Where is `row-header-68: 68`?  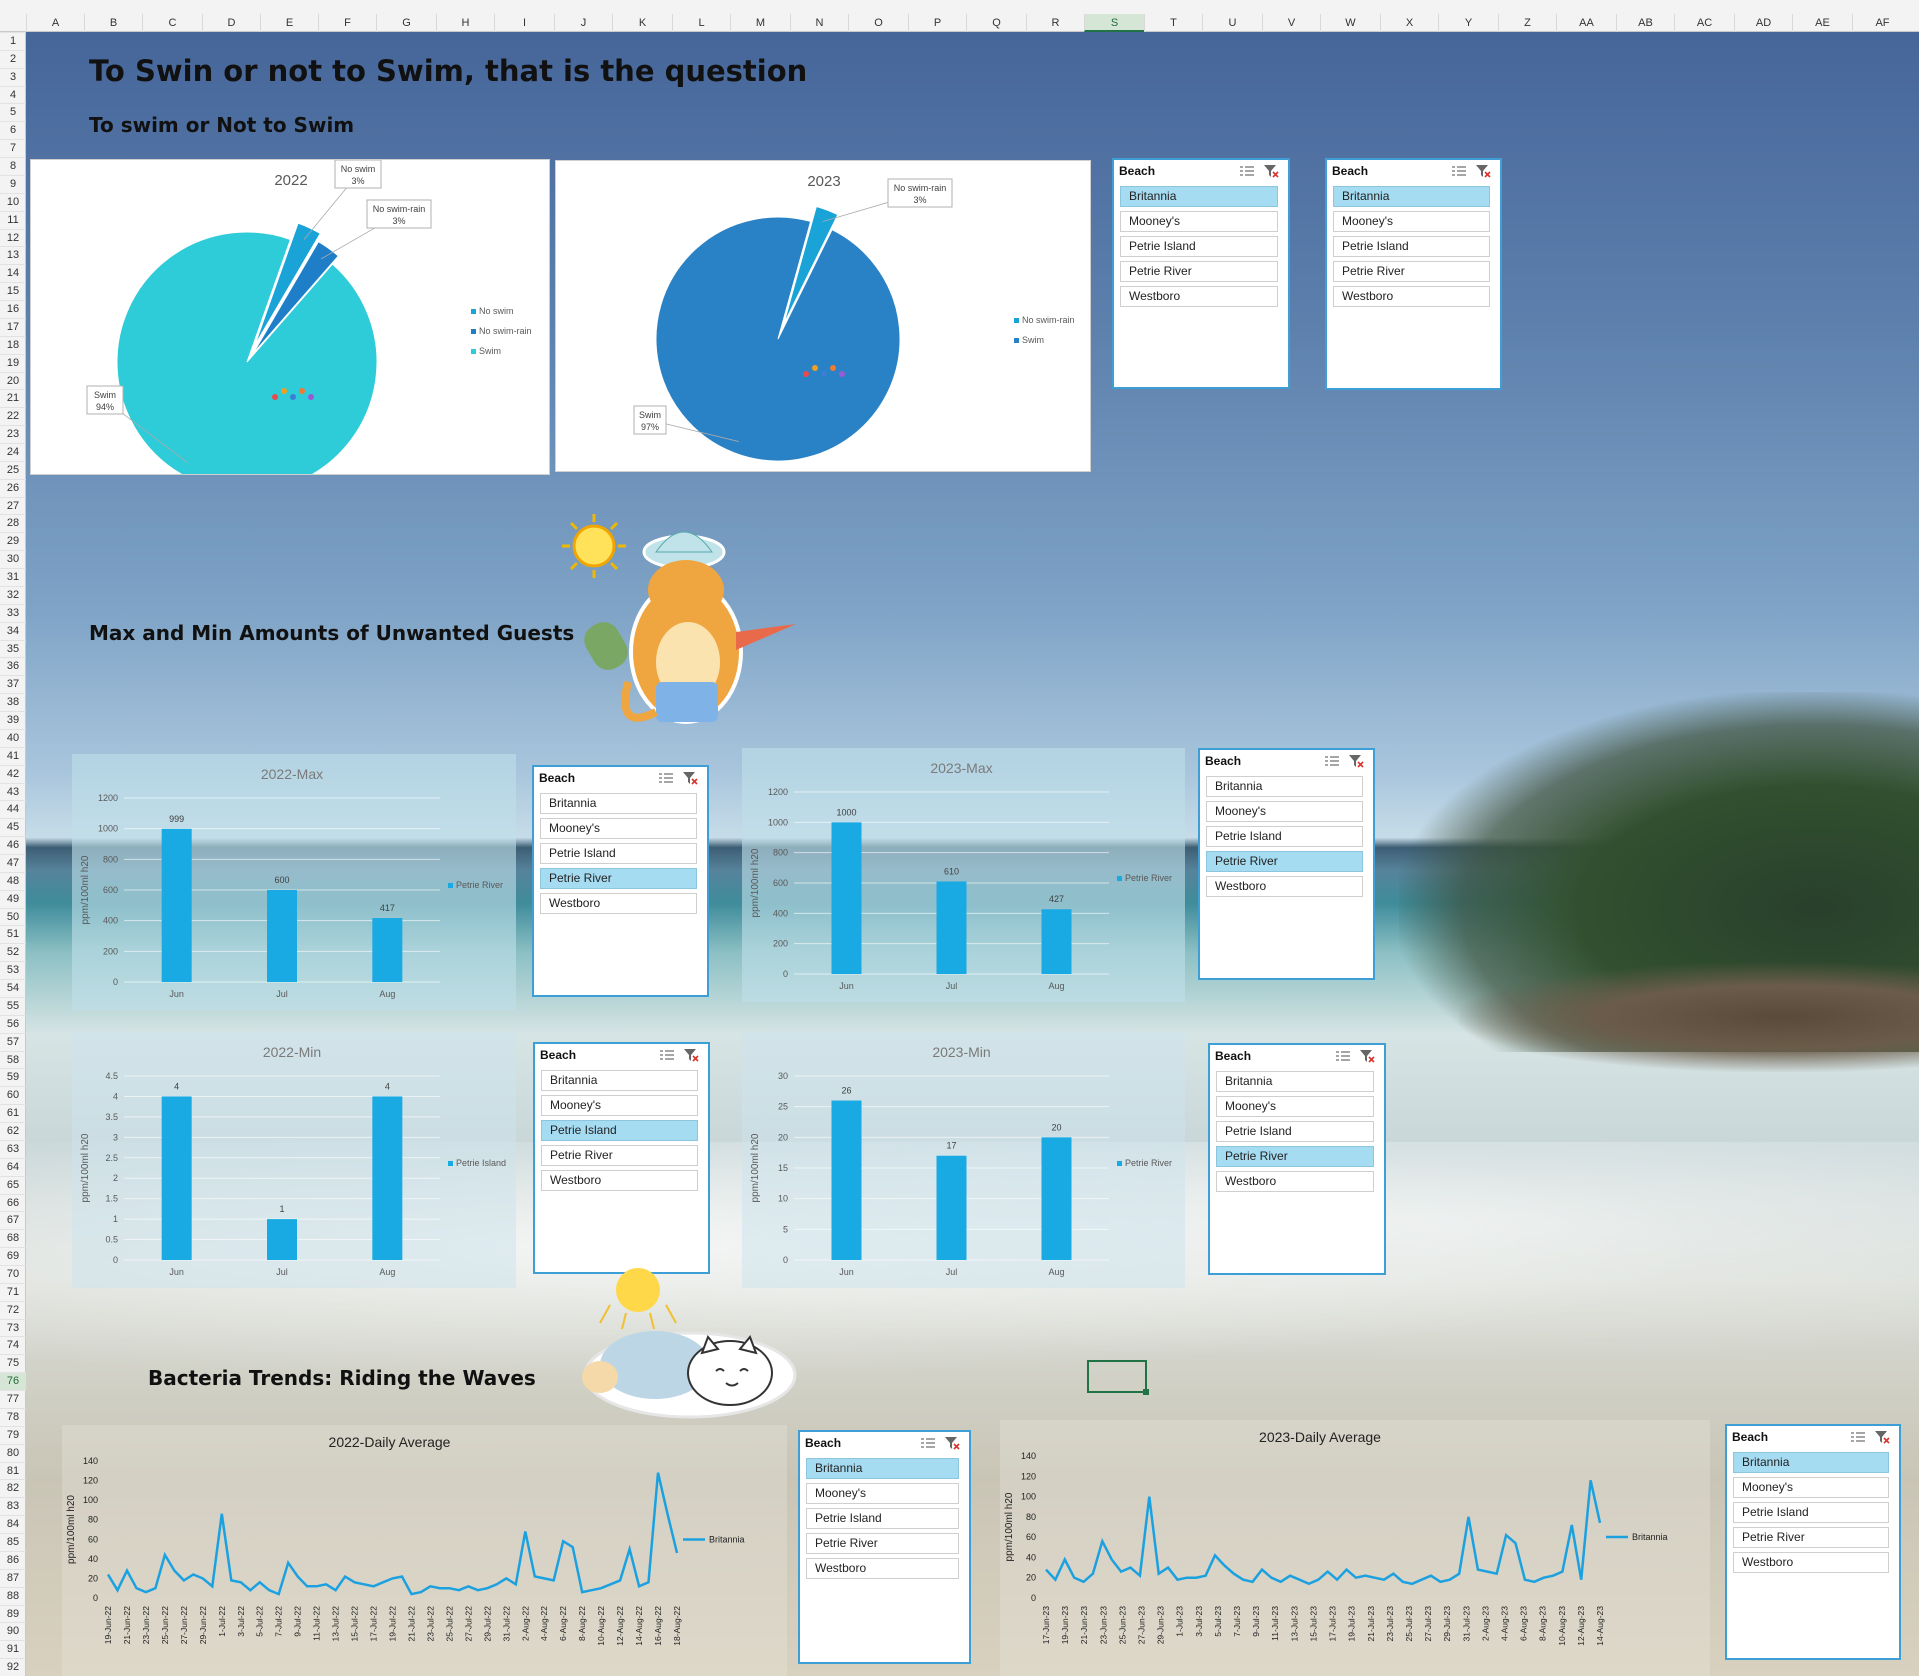
row-header-68: 68 is located at coordinates (13, 1238).